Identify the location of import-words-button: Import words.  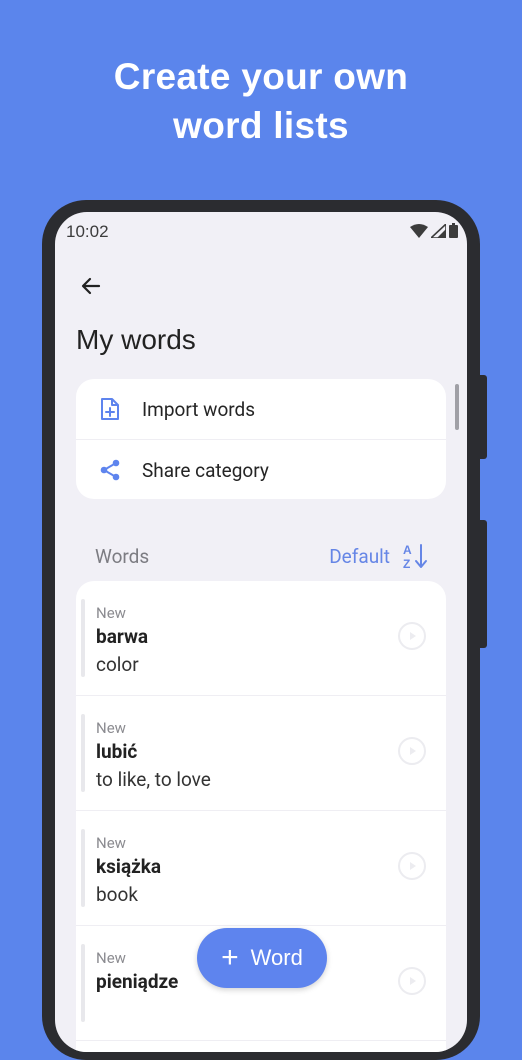
(261, 409).